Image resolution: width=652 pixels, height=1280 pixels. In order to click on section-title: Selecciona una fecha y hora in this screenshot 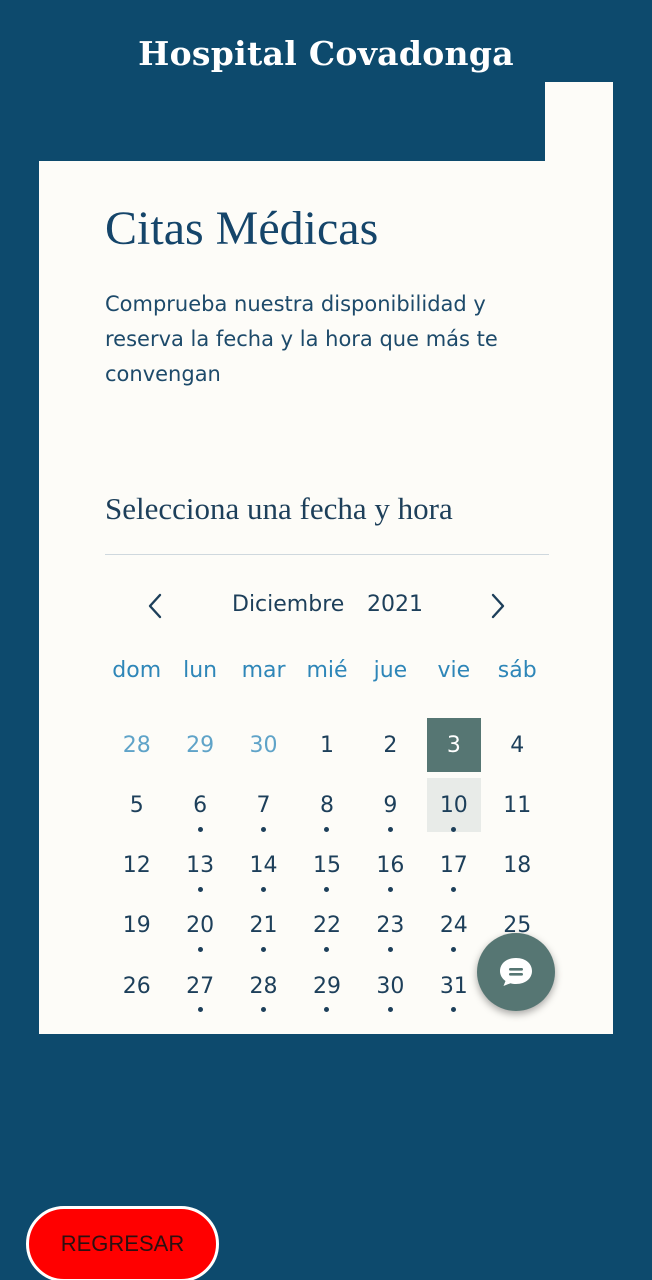, I will do `click(279, 508)`.